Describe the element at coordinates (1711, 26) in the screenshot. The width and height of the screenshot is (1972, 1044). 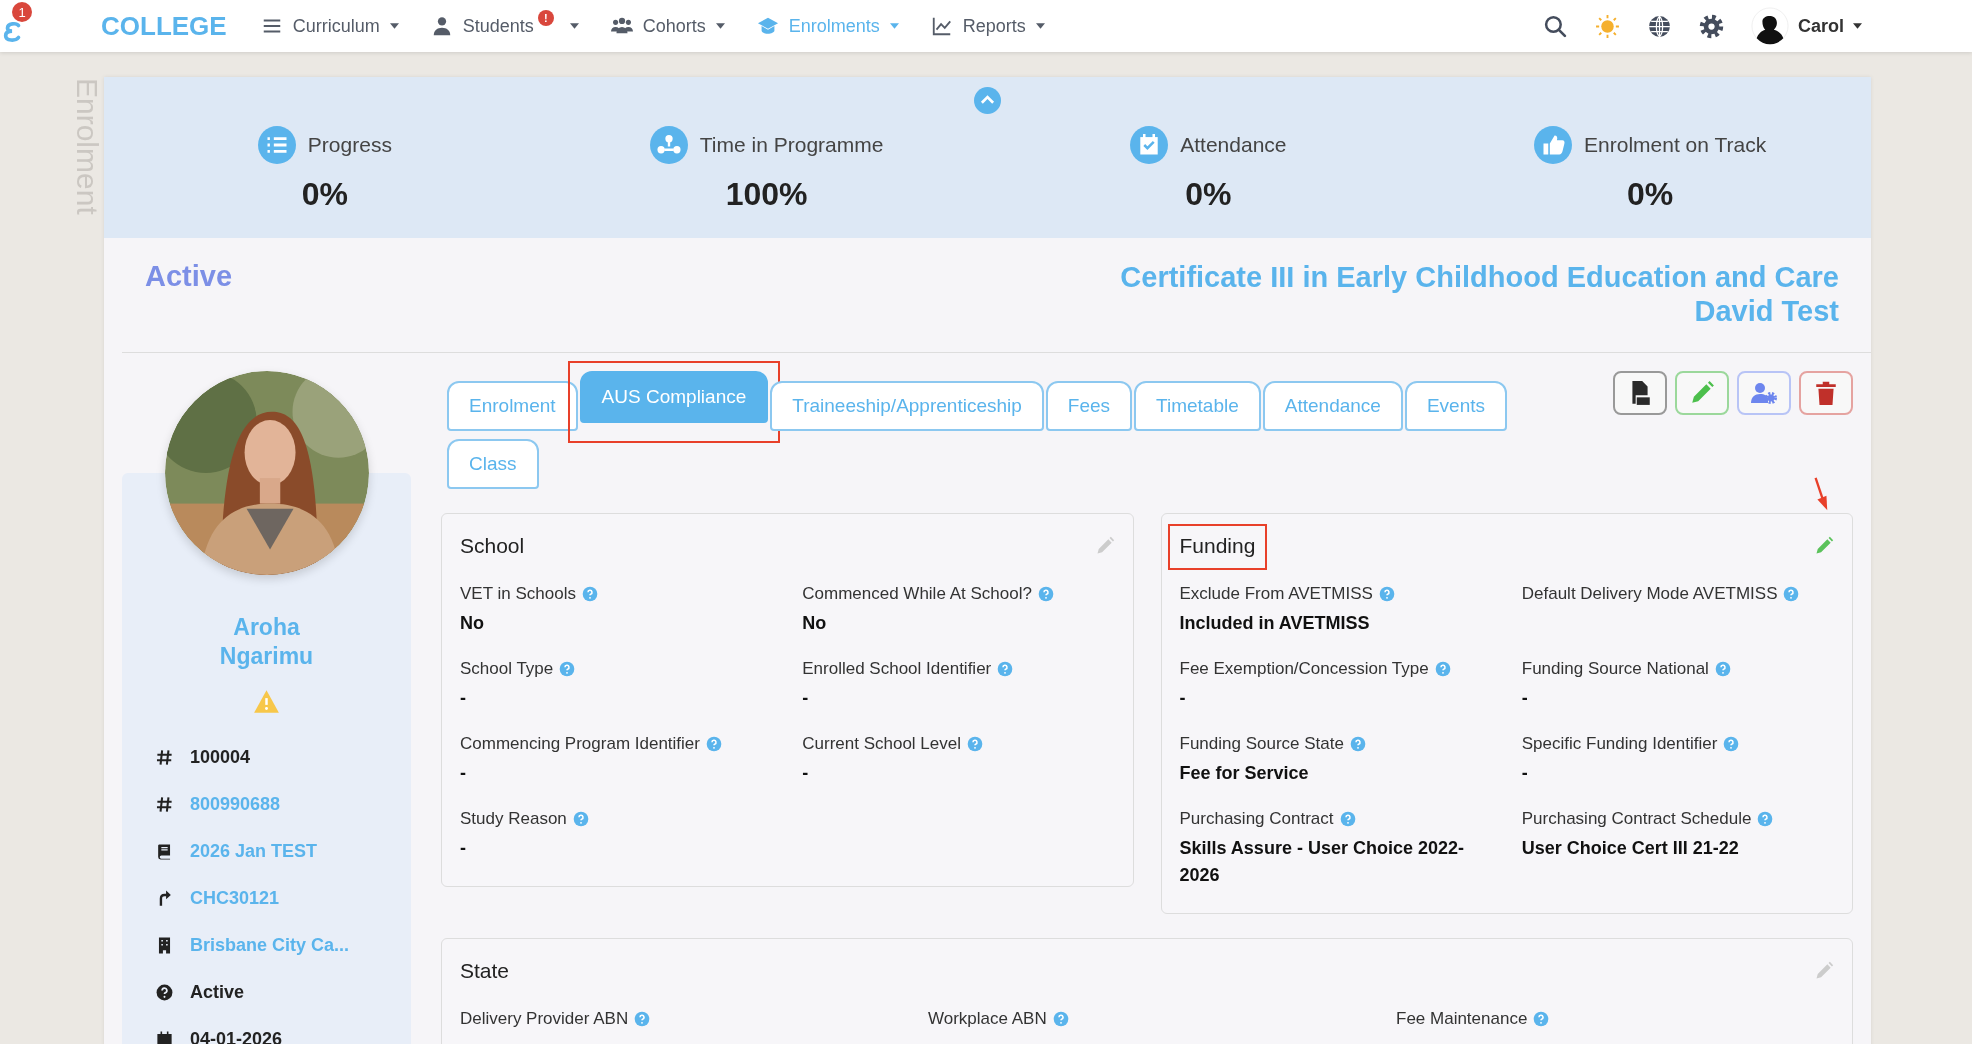
I see `settings-icon` at that location.